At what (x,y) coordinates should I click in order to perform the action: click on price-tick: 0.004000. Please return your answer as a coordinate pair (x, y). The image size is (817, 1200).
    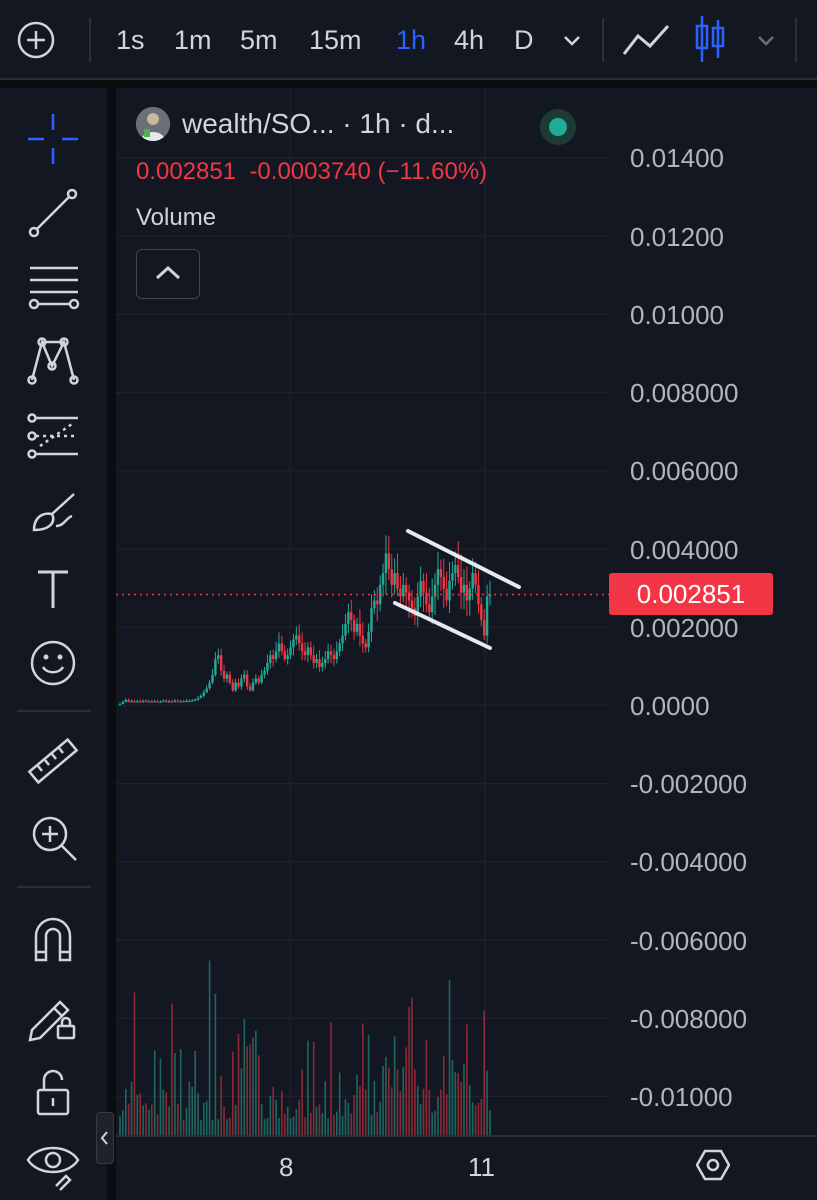
    Looking at the image, I should click on (684, 550).